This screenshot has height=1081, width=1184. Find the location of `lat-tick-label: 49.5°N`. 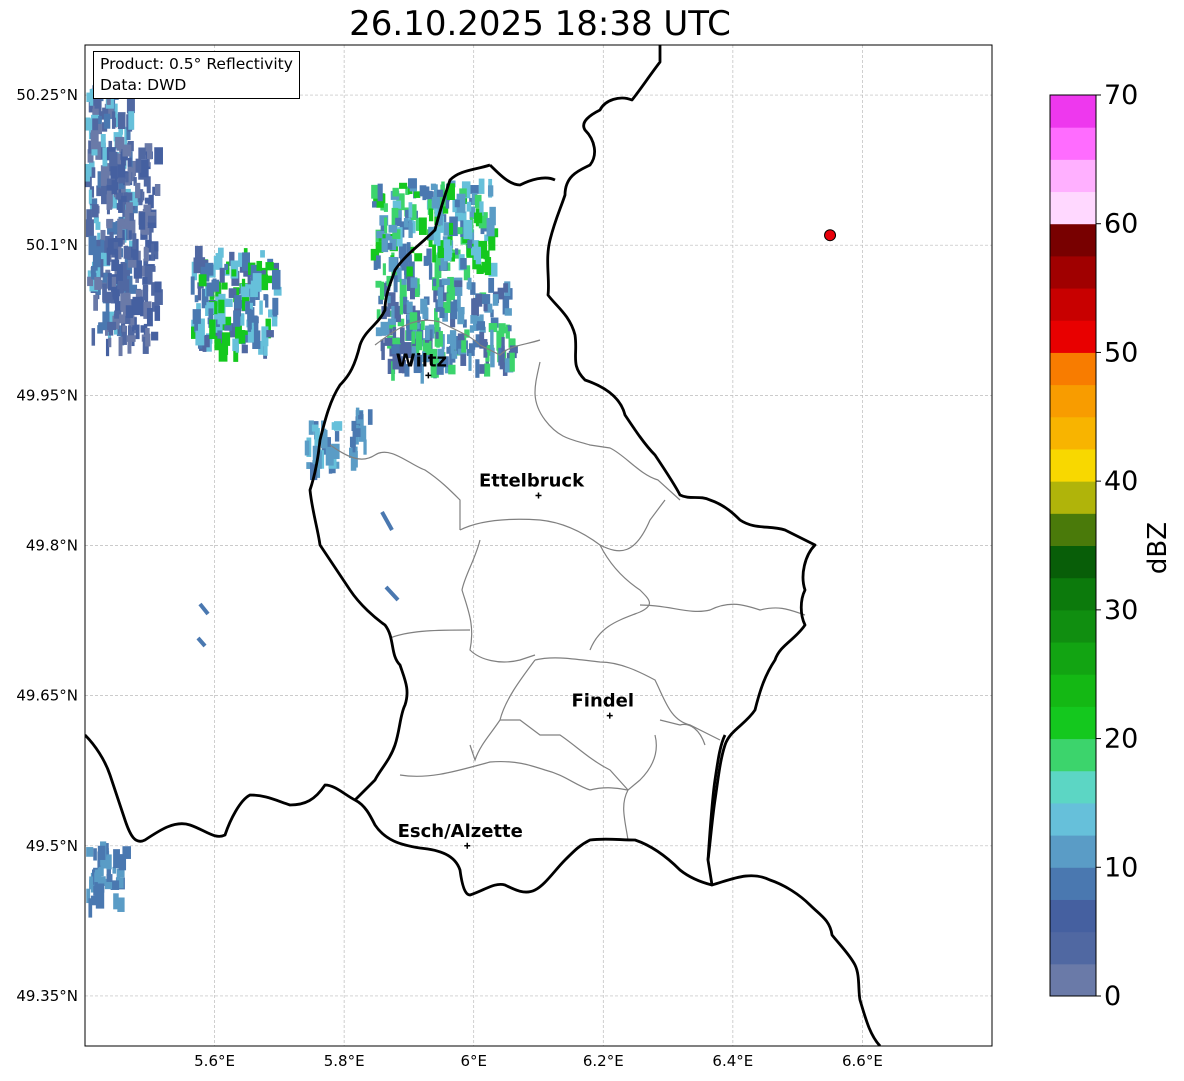

lat-tick-label: 49.5°N is located at coordinates (52, 846).